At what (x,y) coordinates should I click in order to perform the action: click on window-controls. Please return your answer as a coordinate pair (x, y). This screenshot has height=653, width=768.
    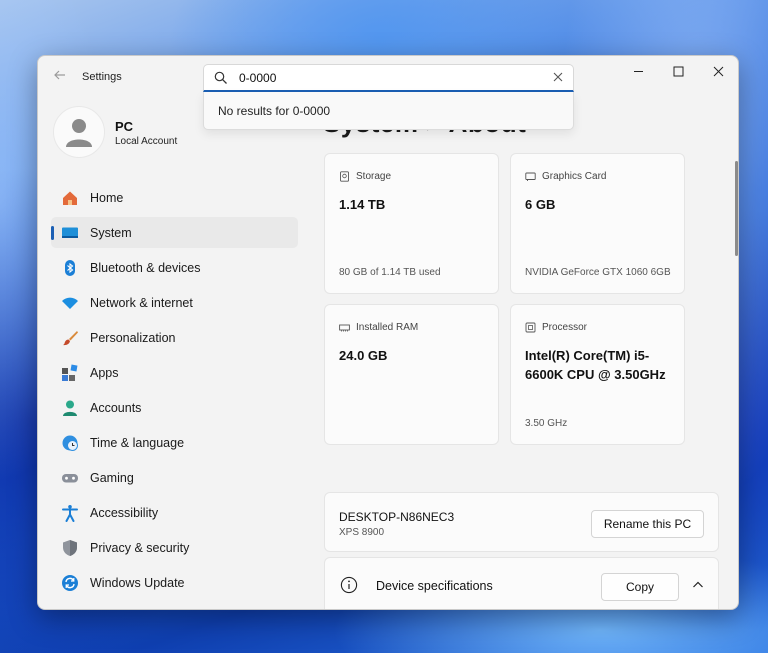
    Looking at the image, I should click on (678, 71).